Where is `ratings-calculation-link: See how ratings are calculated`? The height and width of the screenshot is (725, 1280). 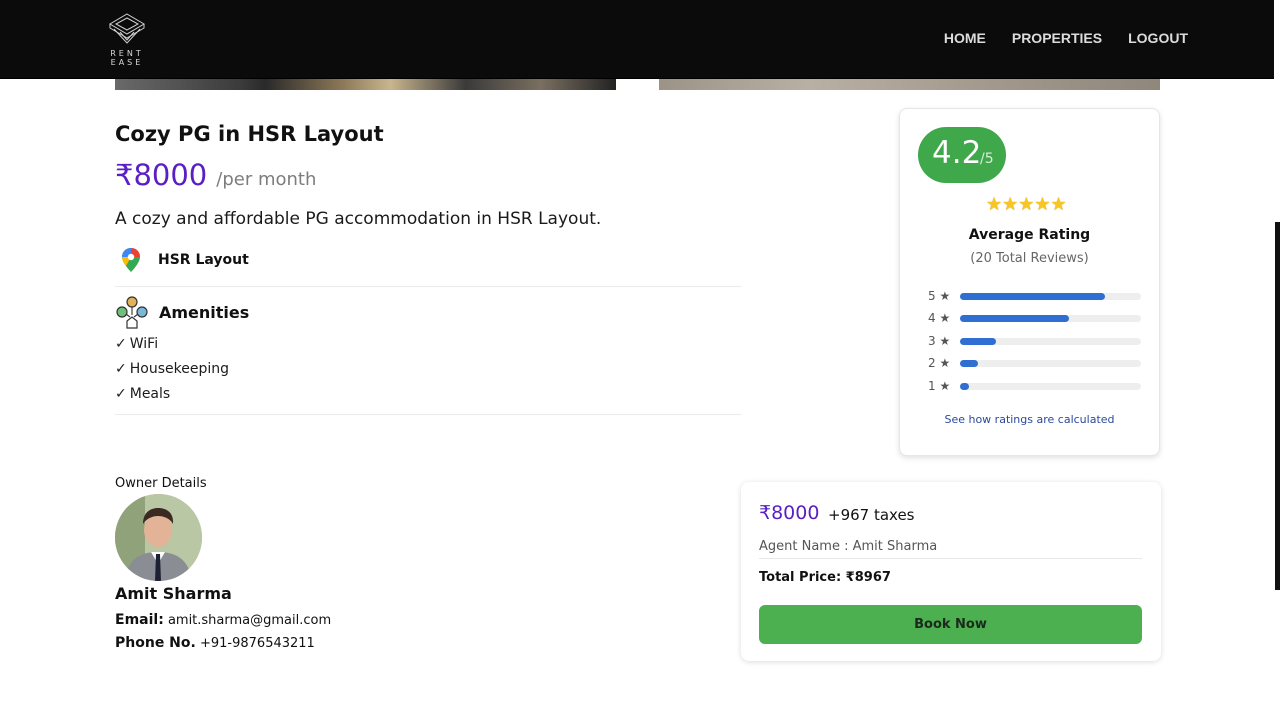 ratings-calculation-link: See how ratings are calculated is located at coordinates (1029, 419).